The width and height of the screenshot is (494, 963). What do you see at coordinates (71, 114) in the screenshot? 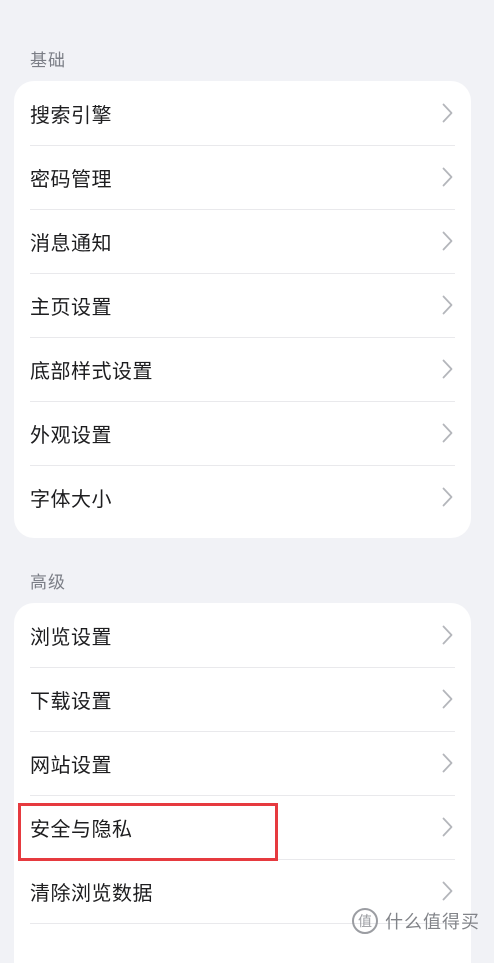
I see `settings-item-label: 搜索引擎` at bounding box center [71, 114].